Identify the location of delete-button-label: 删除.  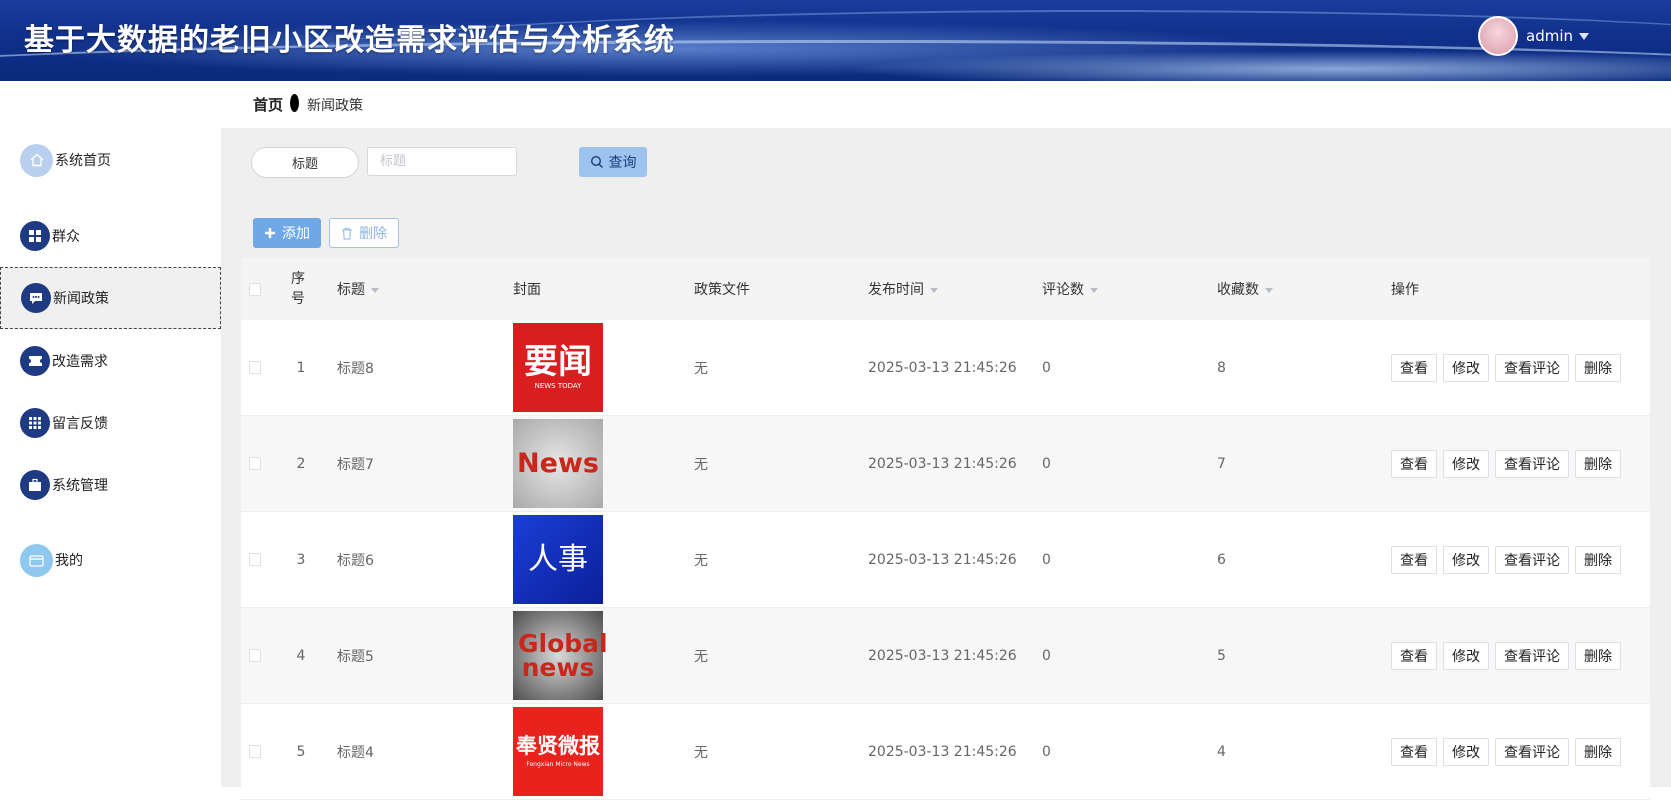
(373, 234).